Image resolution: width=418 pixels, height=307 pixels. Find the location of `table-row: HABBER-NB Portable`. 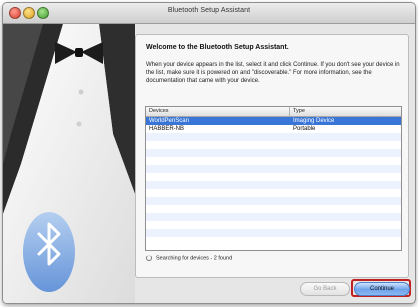

table-row: HABBER-NB Portable is located at coordinates (273, 129).